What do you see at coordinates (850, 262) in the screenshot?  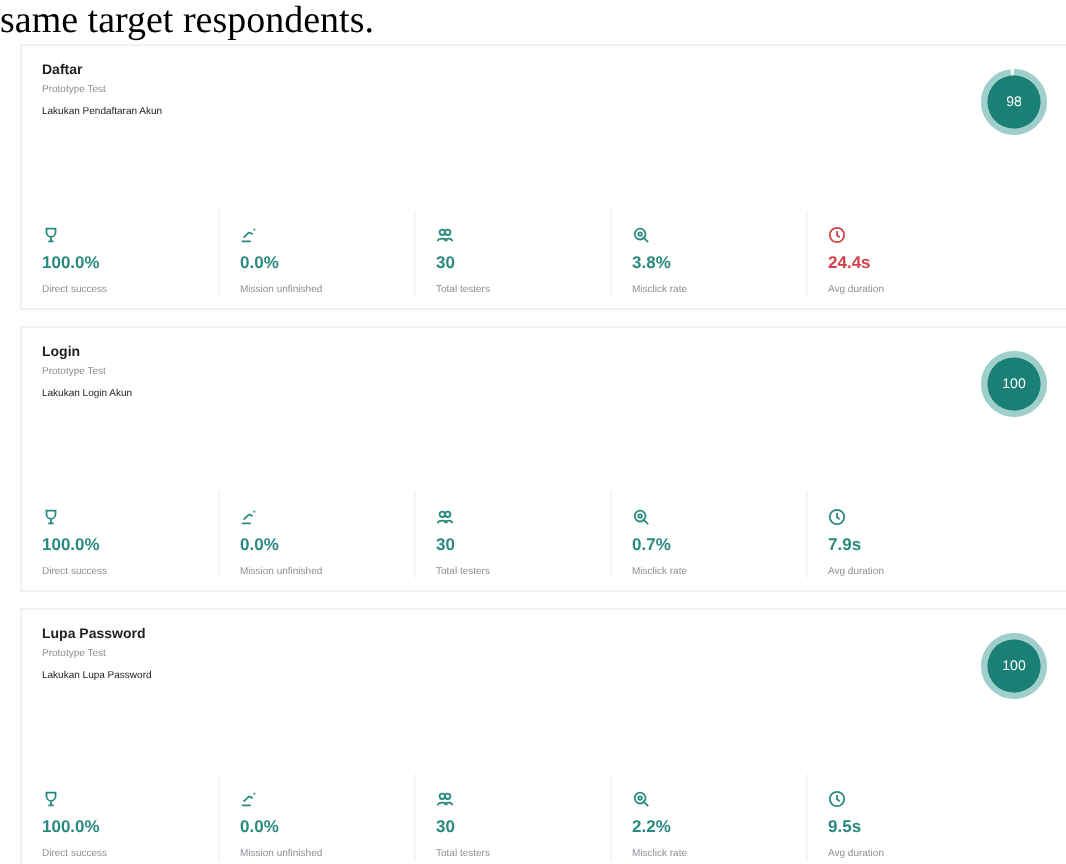 I see `metric-value: 24.4s` at bounding box center [850, 262].